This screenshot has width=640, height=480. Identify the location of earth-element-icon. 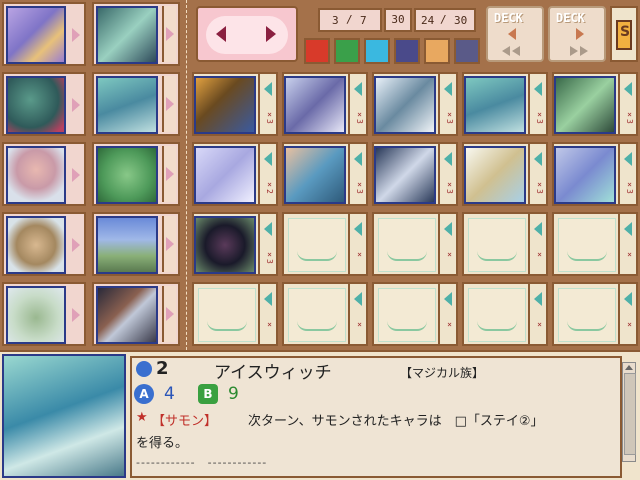
(437, 51).